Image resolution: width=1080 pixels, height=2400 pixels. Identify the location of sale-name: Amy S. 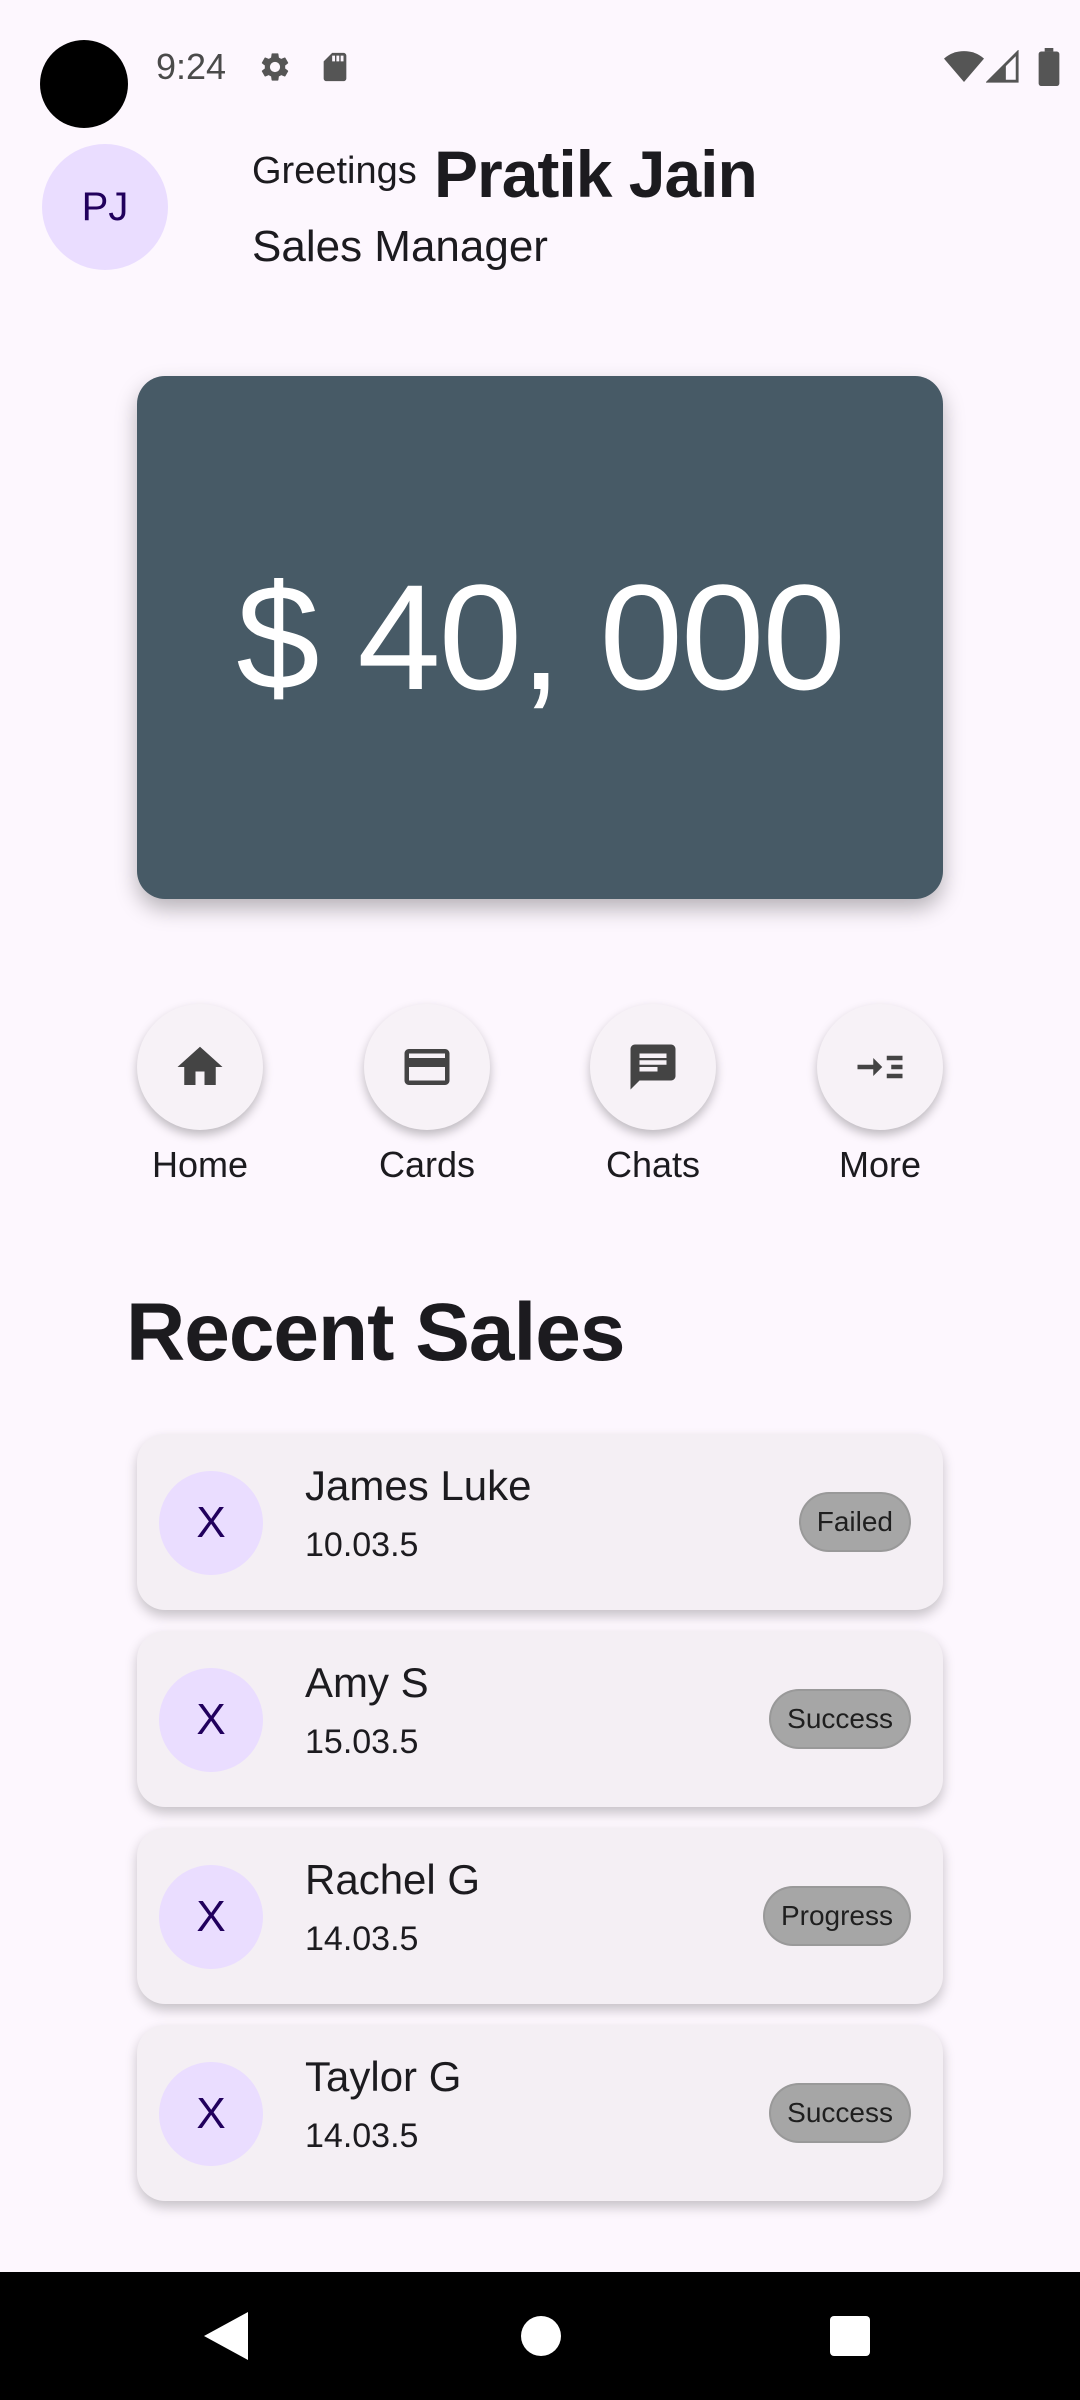
(367, 1682).